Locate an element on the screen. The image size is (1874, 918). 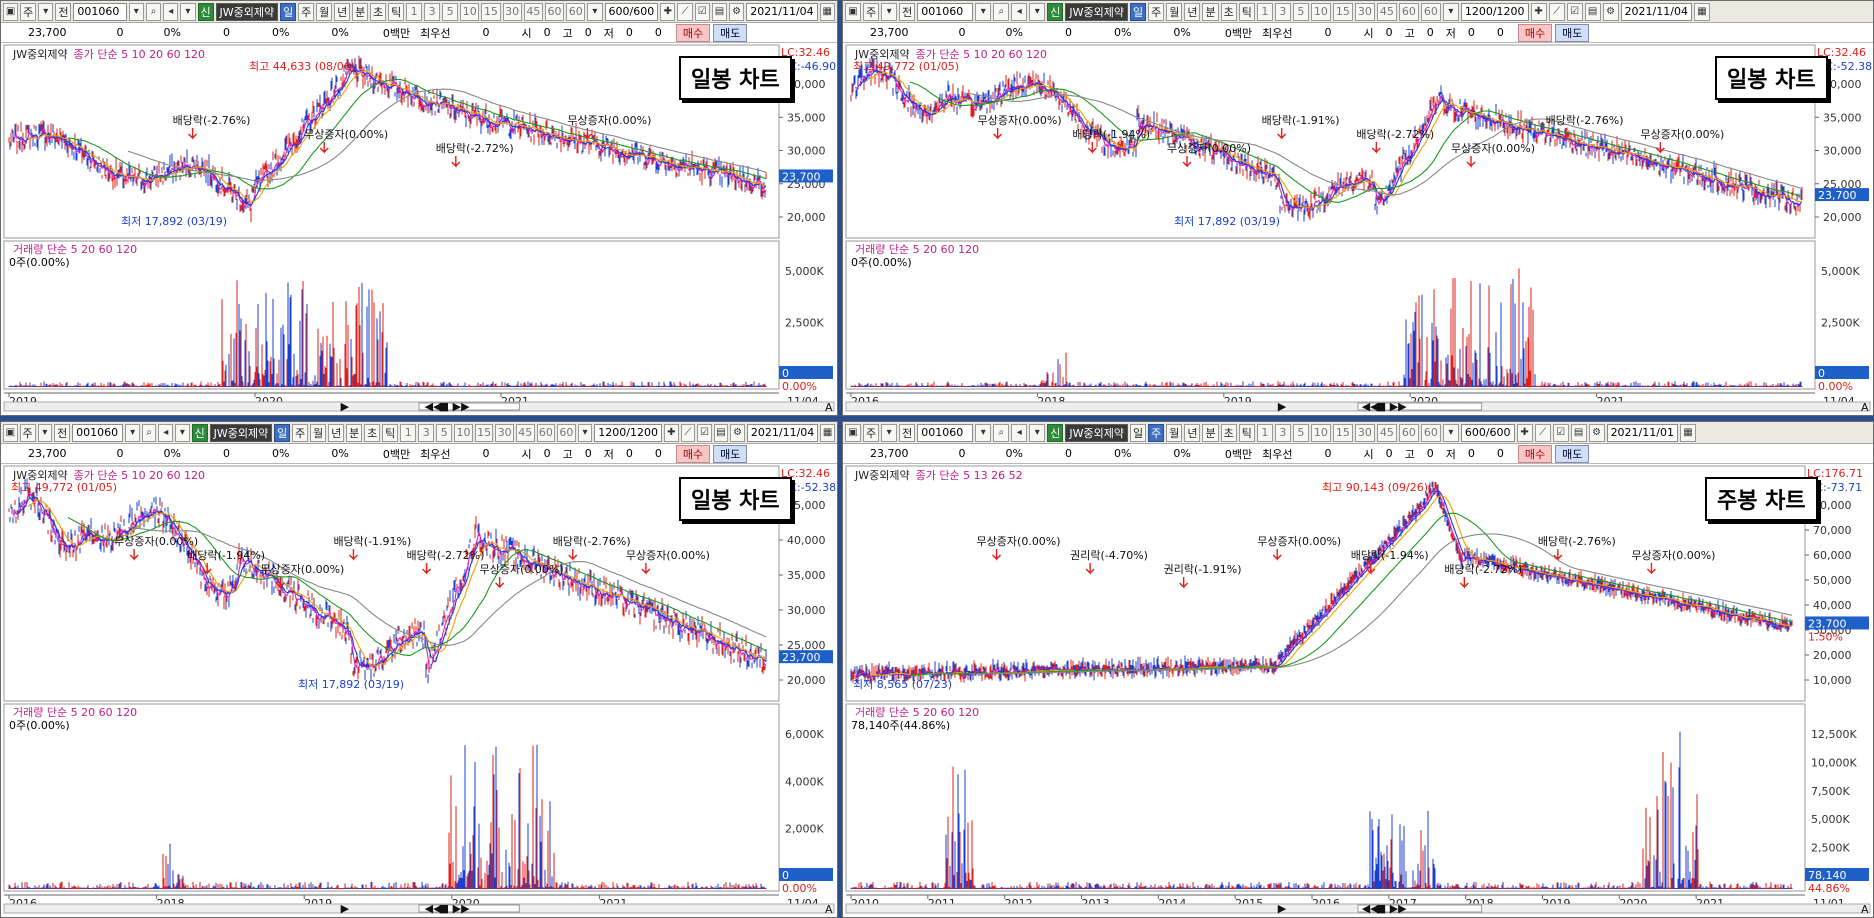
minute-button: 45 is located at coordinates (525, 432).